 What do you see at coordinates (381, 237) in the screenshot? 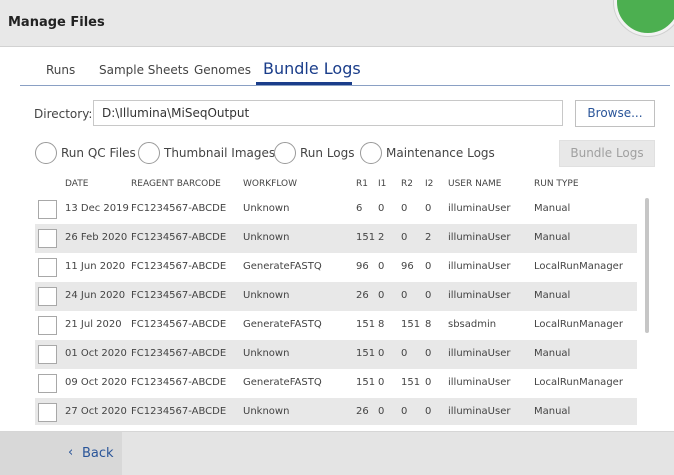
I see `cell-i1: 2` at bounding box center [381, 237].